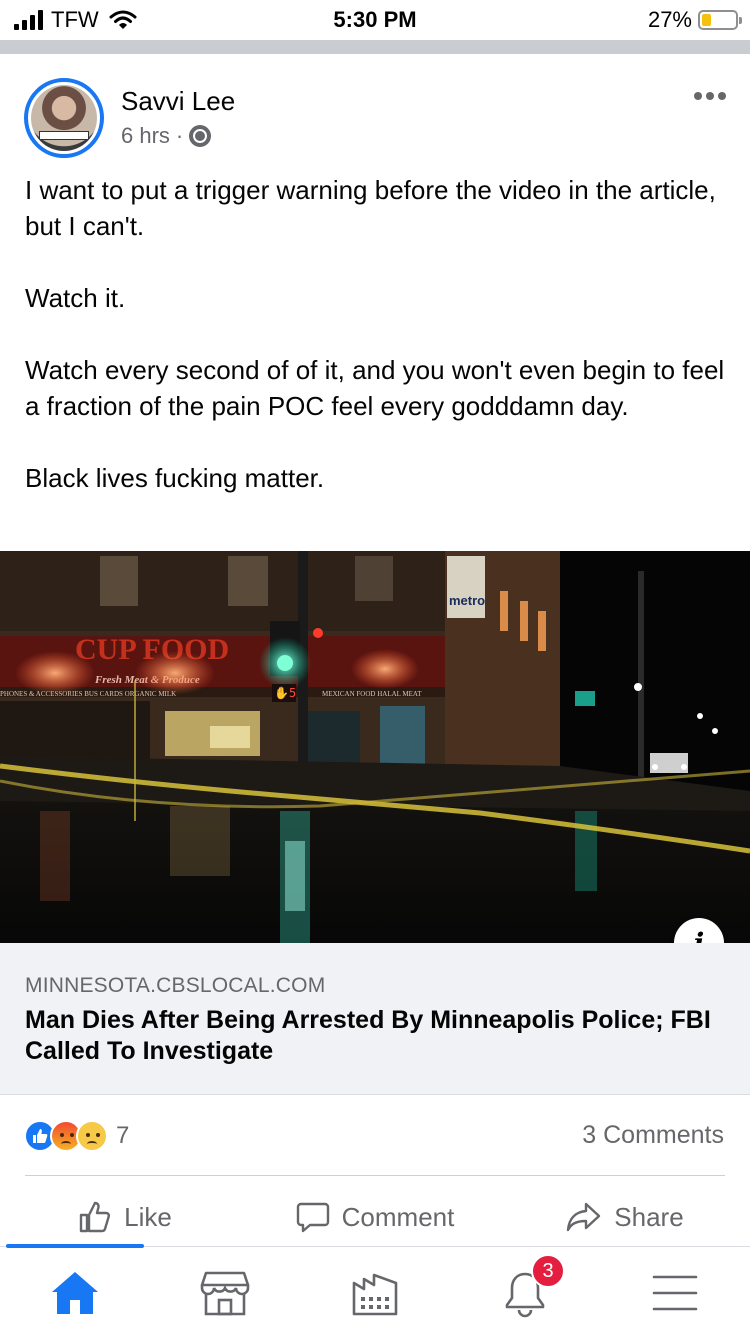 The image size is (750, 1334). I want to click on sad-reaction-icon, so click(92, 1136).